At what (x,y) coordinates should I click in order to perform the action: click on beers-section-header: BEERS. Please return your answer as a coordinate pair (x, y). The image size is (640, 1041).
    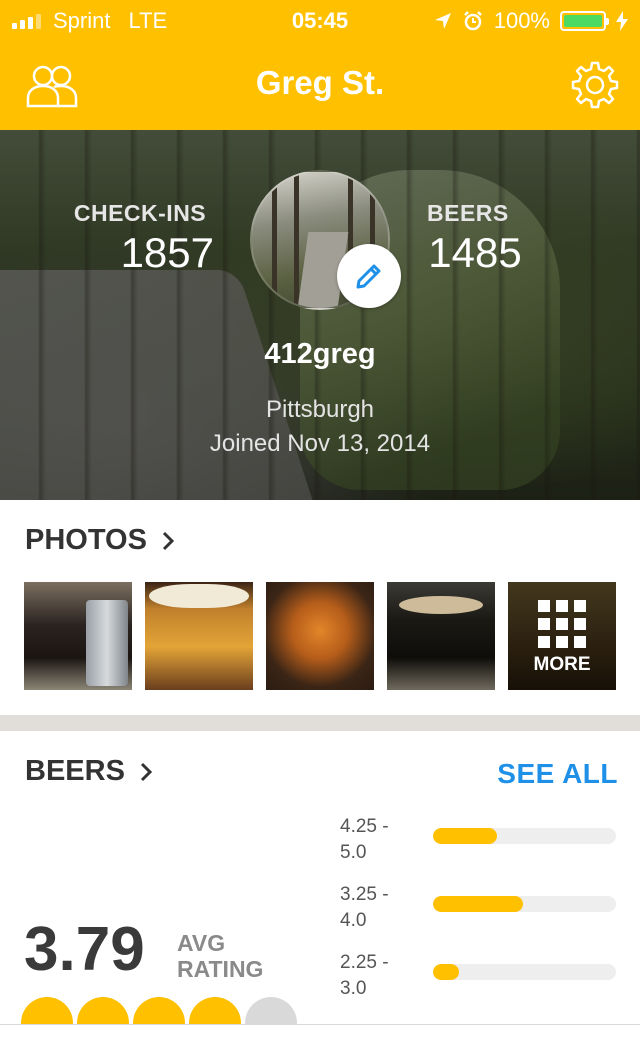
    Looking at the image, I should click on (89, 771).